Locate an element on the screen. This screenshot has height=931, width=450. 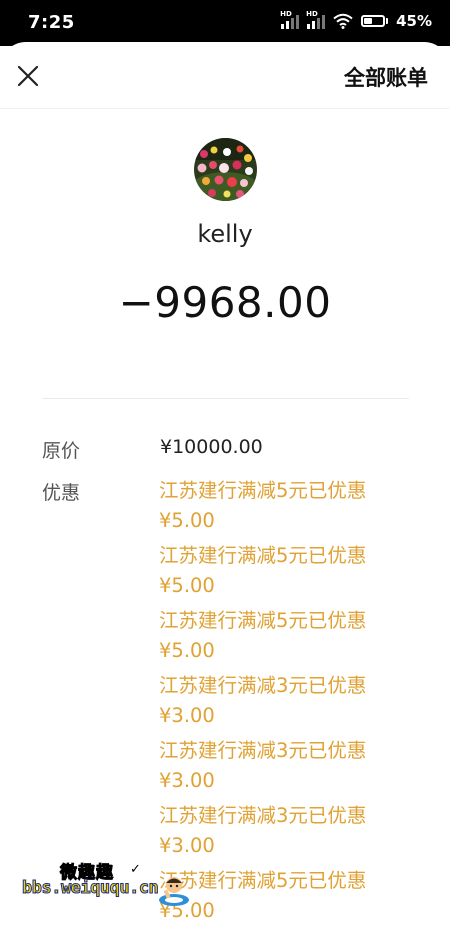
flower-avatar-icon is located at coordinates (225, 169).